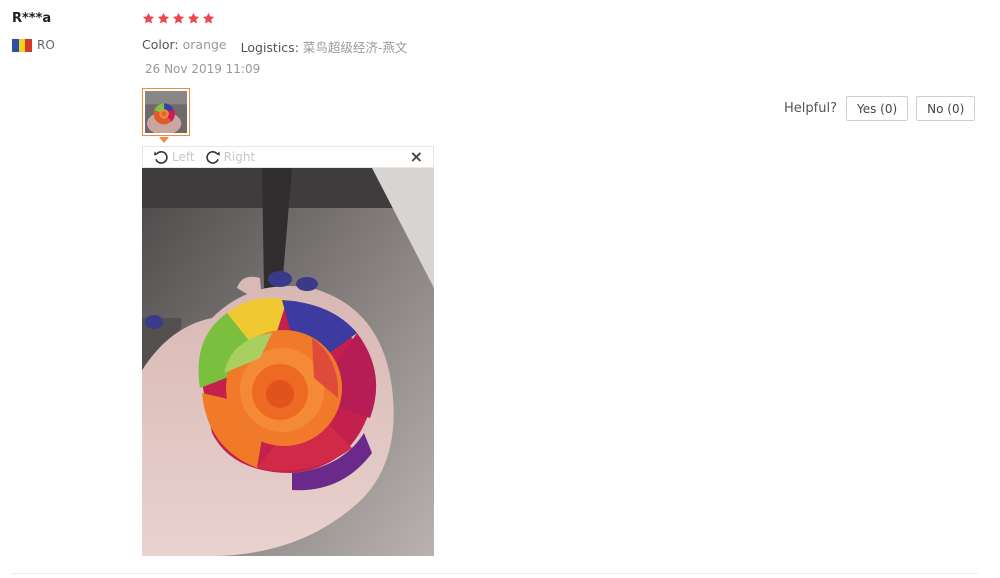 The width and height of the screenshot is (1000, 578). I want to click on rotate-left-icon, so click(161, 157).